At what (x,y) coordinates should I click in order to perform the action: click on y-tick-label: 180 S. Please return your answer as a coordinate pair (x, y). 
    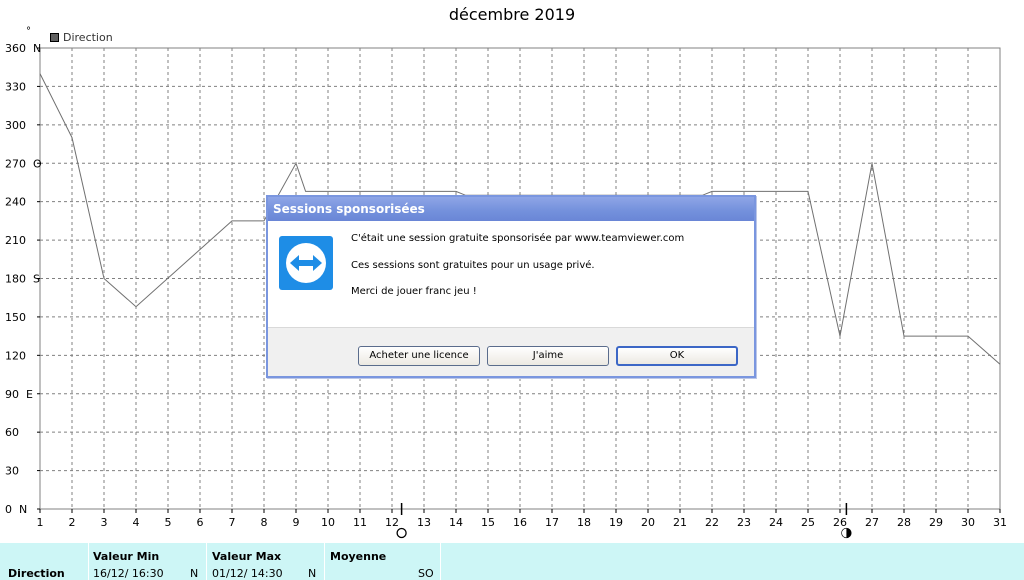
    Looking at the image, I should click on (22, 279).